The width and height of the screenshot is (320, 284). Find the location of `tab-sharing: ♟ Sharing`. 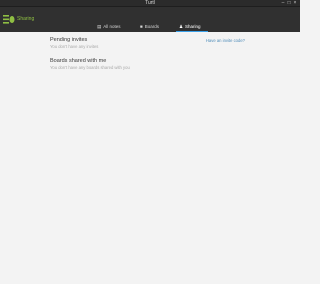

tab-sharing: ♟ Sharing is located at coordinates (192, 27).